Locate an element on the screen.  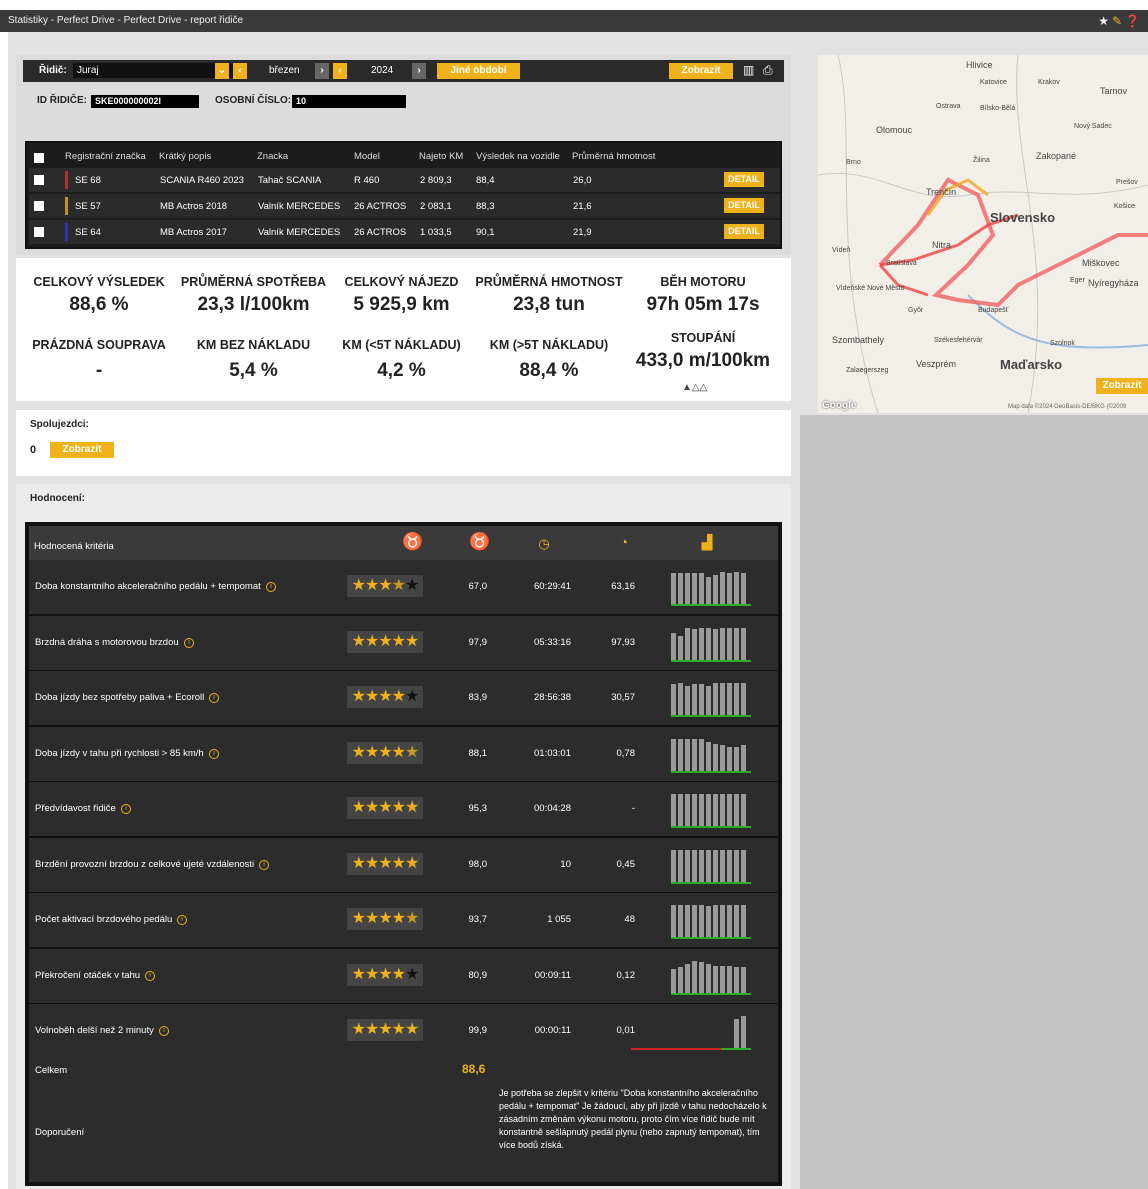
map-place-label: Budapešť is located at coordinates (993, 310).